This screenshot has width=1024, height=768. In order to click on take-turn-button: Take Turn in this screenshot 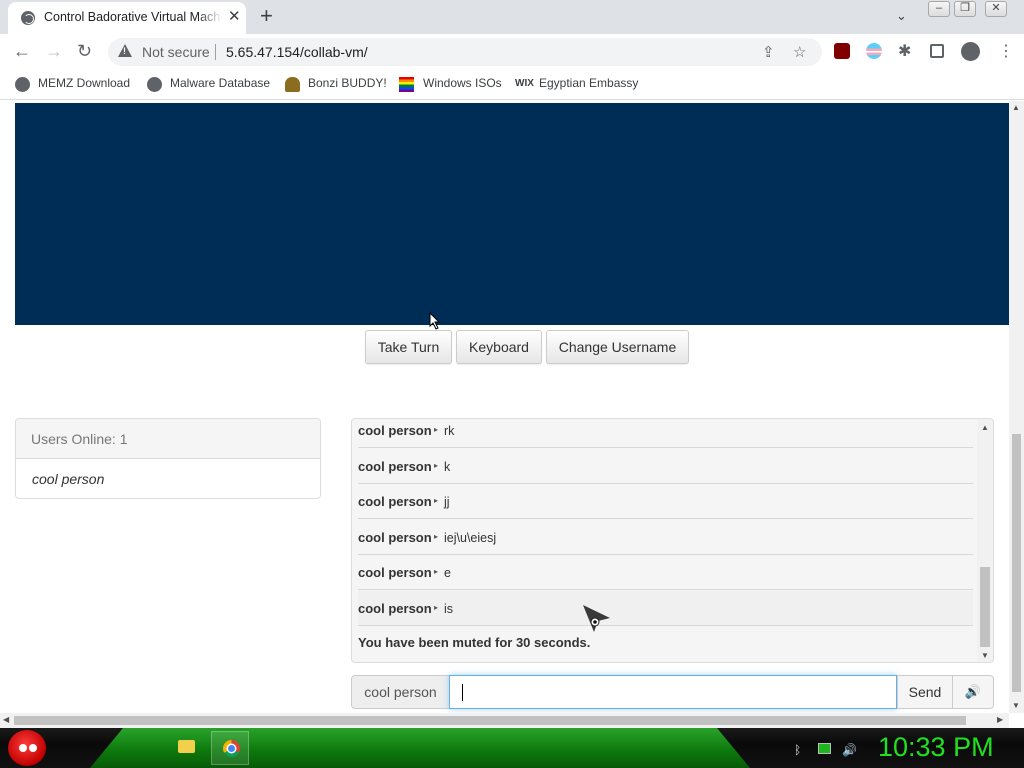, I will do `click(408, 347)`.